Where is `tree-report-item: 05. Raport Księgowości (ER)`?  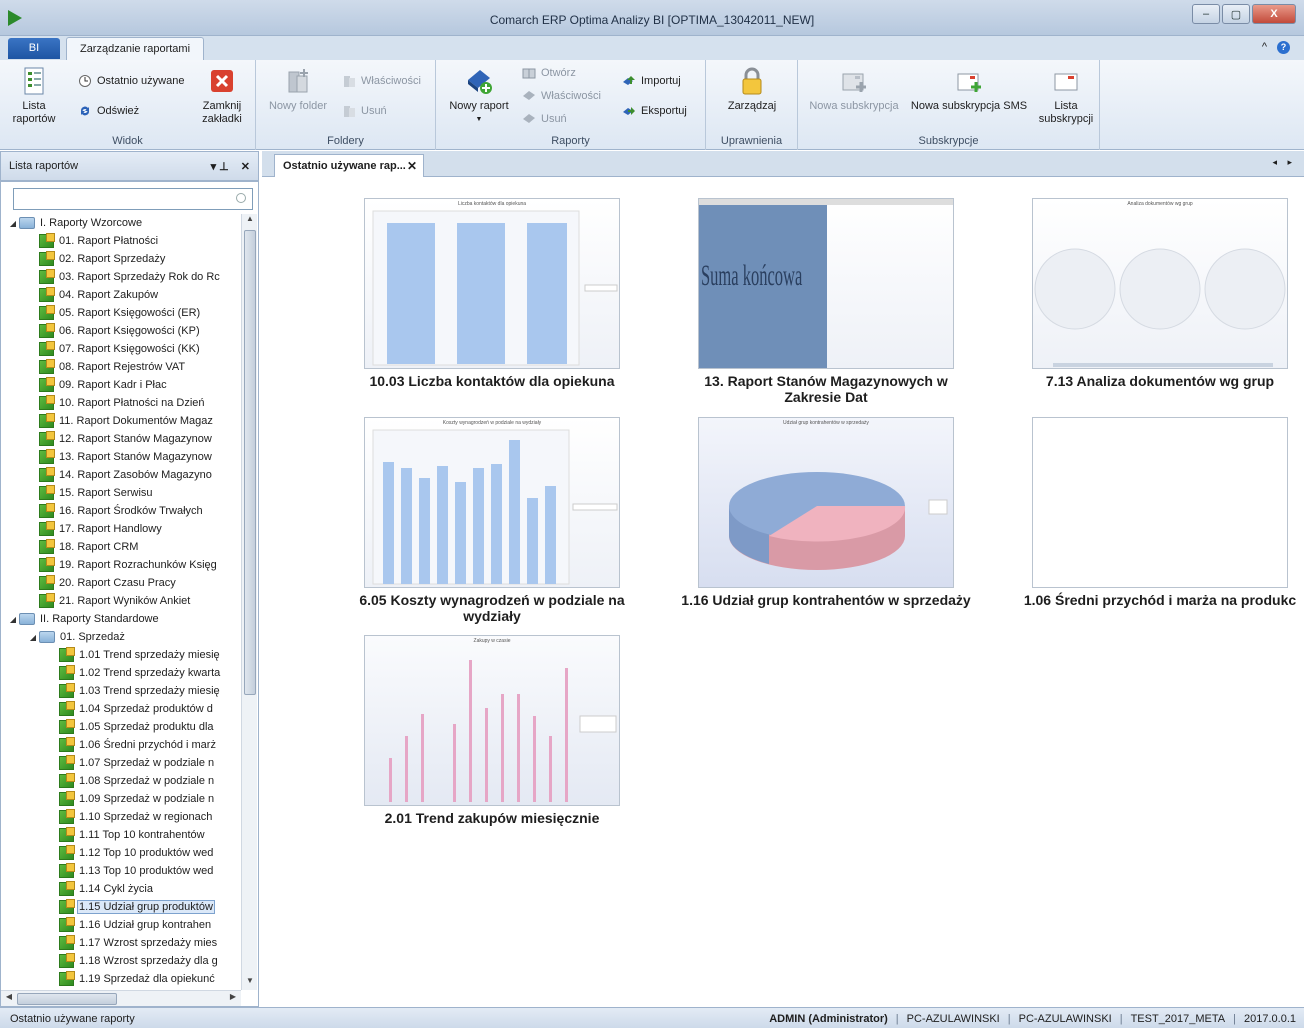 tree-report-item: 05. Raport Księgowości (ER) is located at coordinates (121, 313).